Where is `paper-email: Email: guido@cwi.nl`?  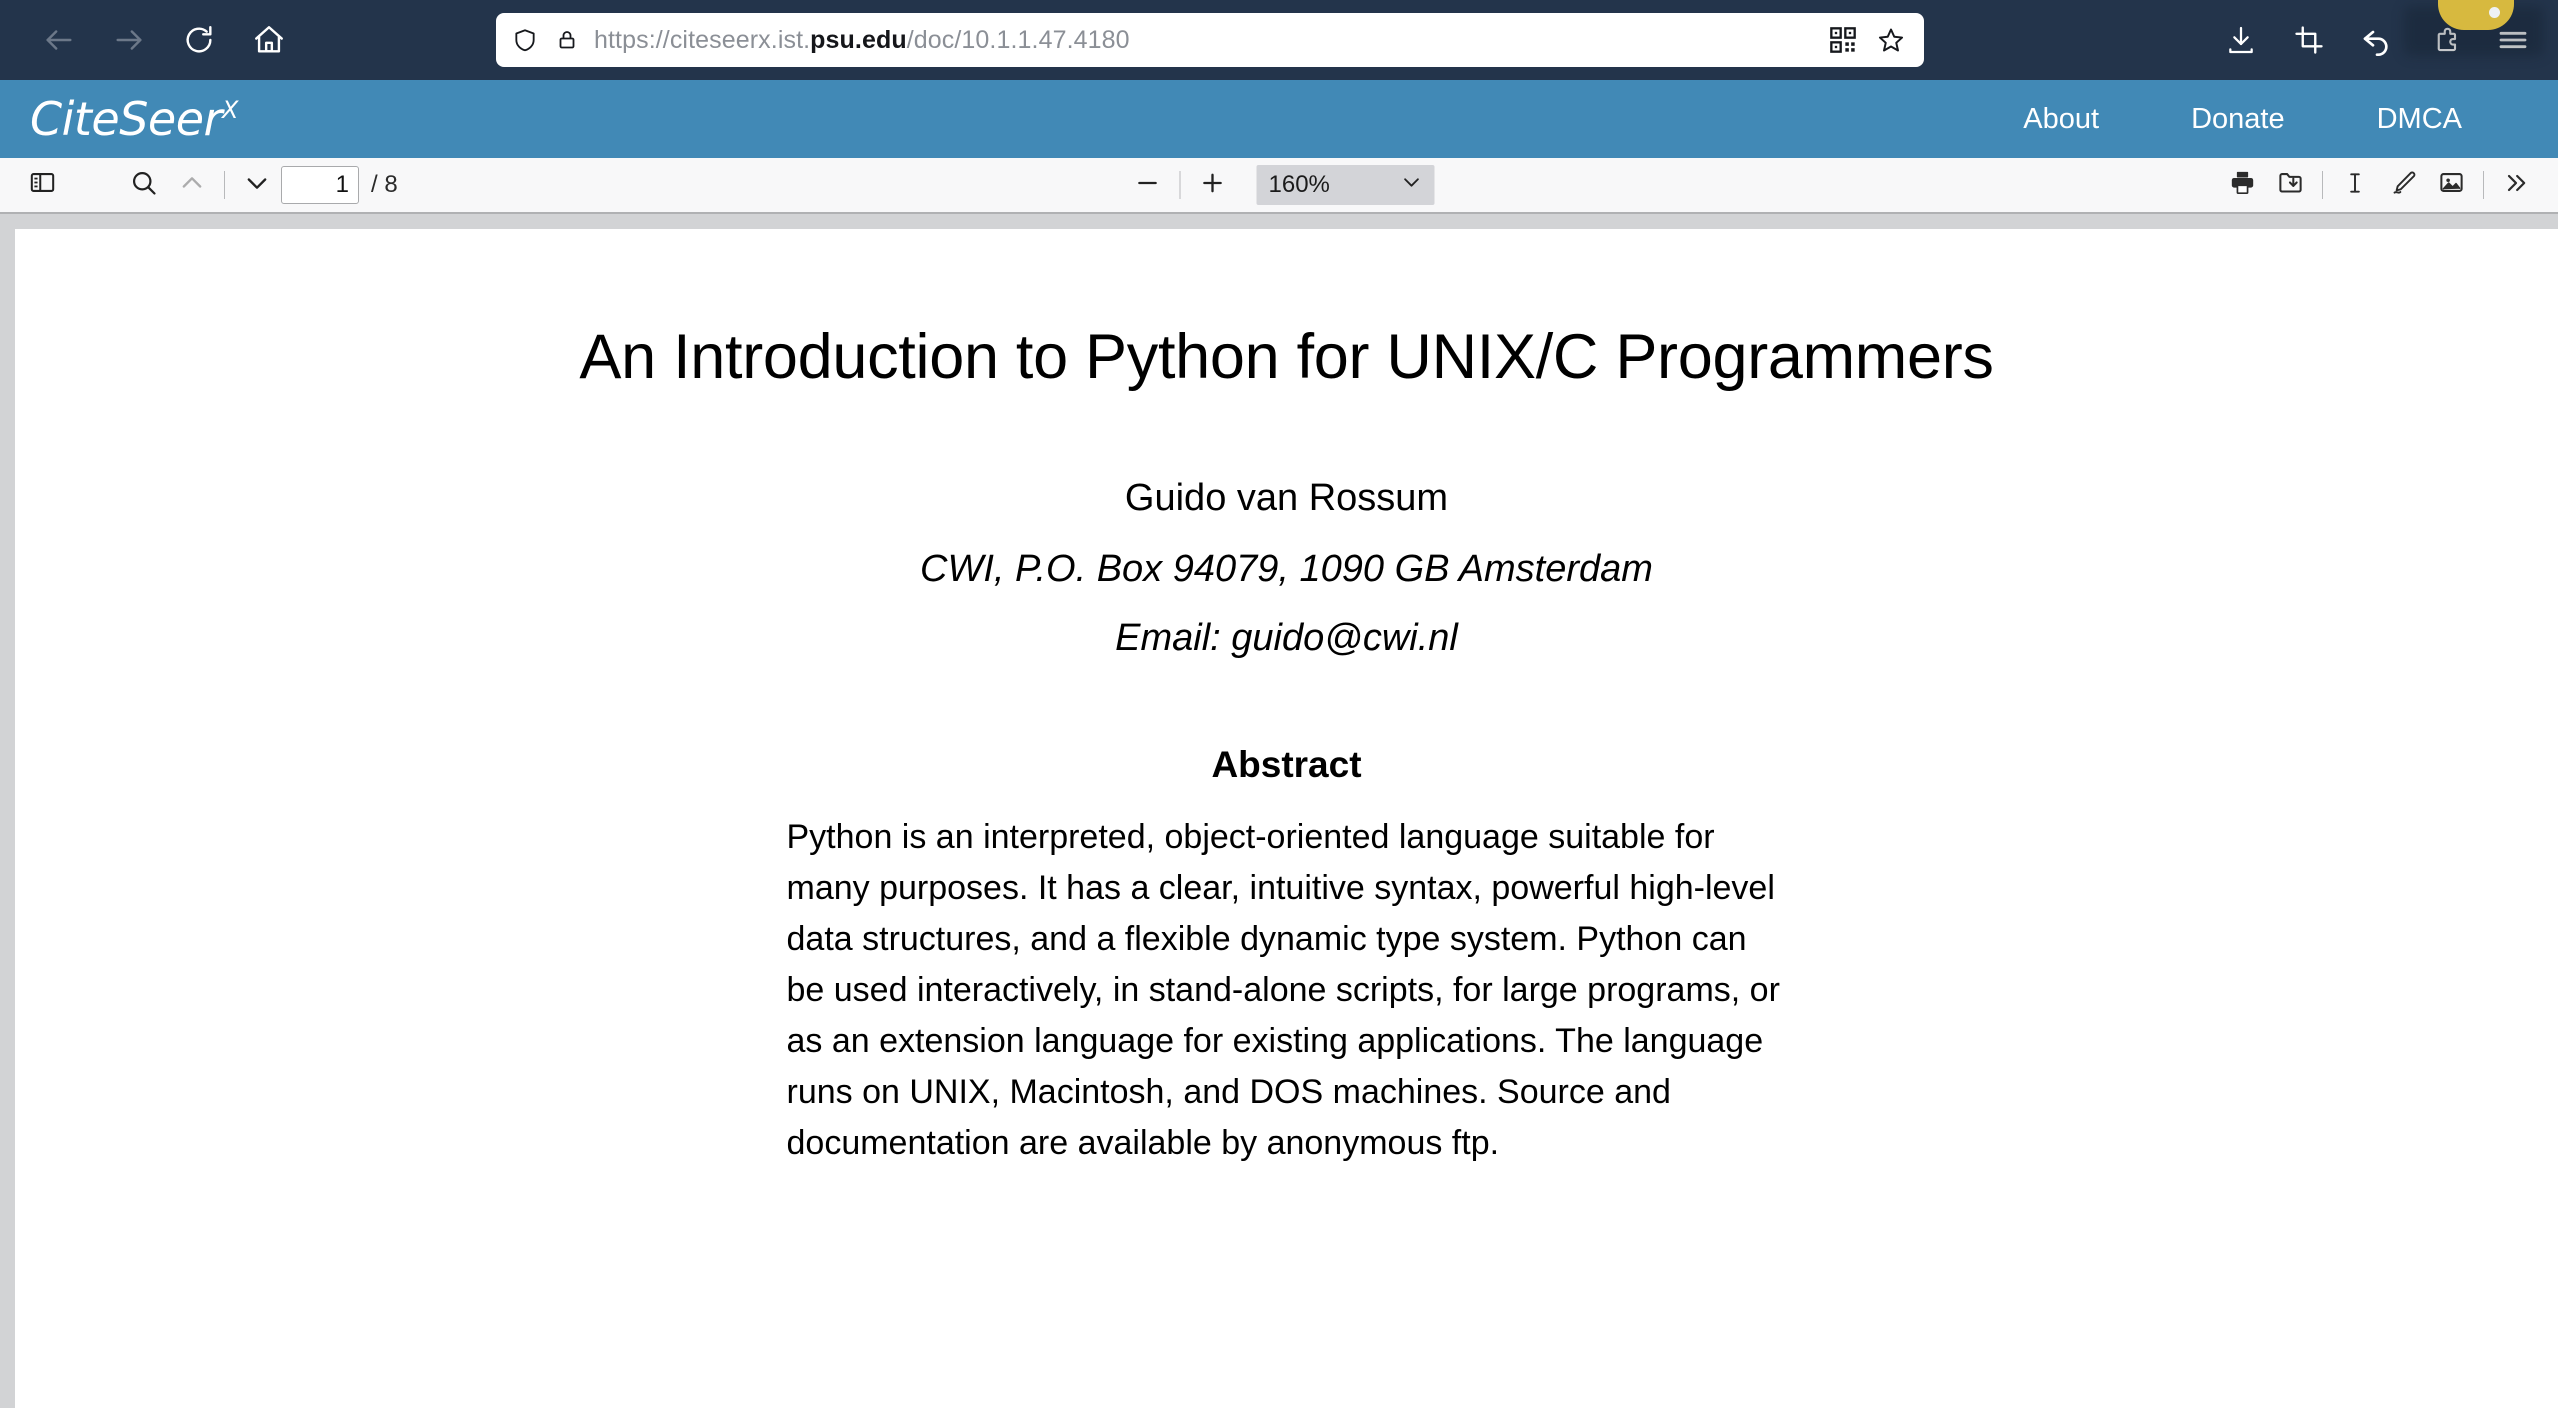 paper-email: Email: guido@cwi.nl is located at coordinates (1286, 638).